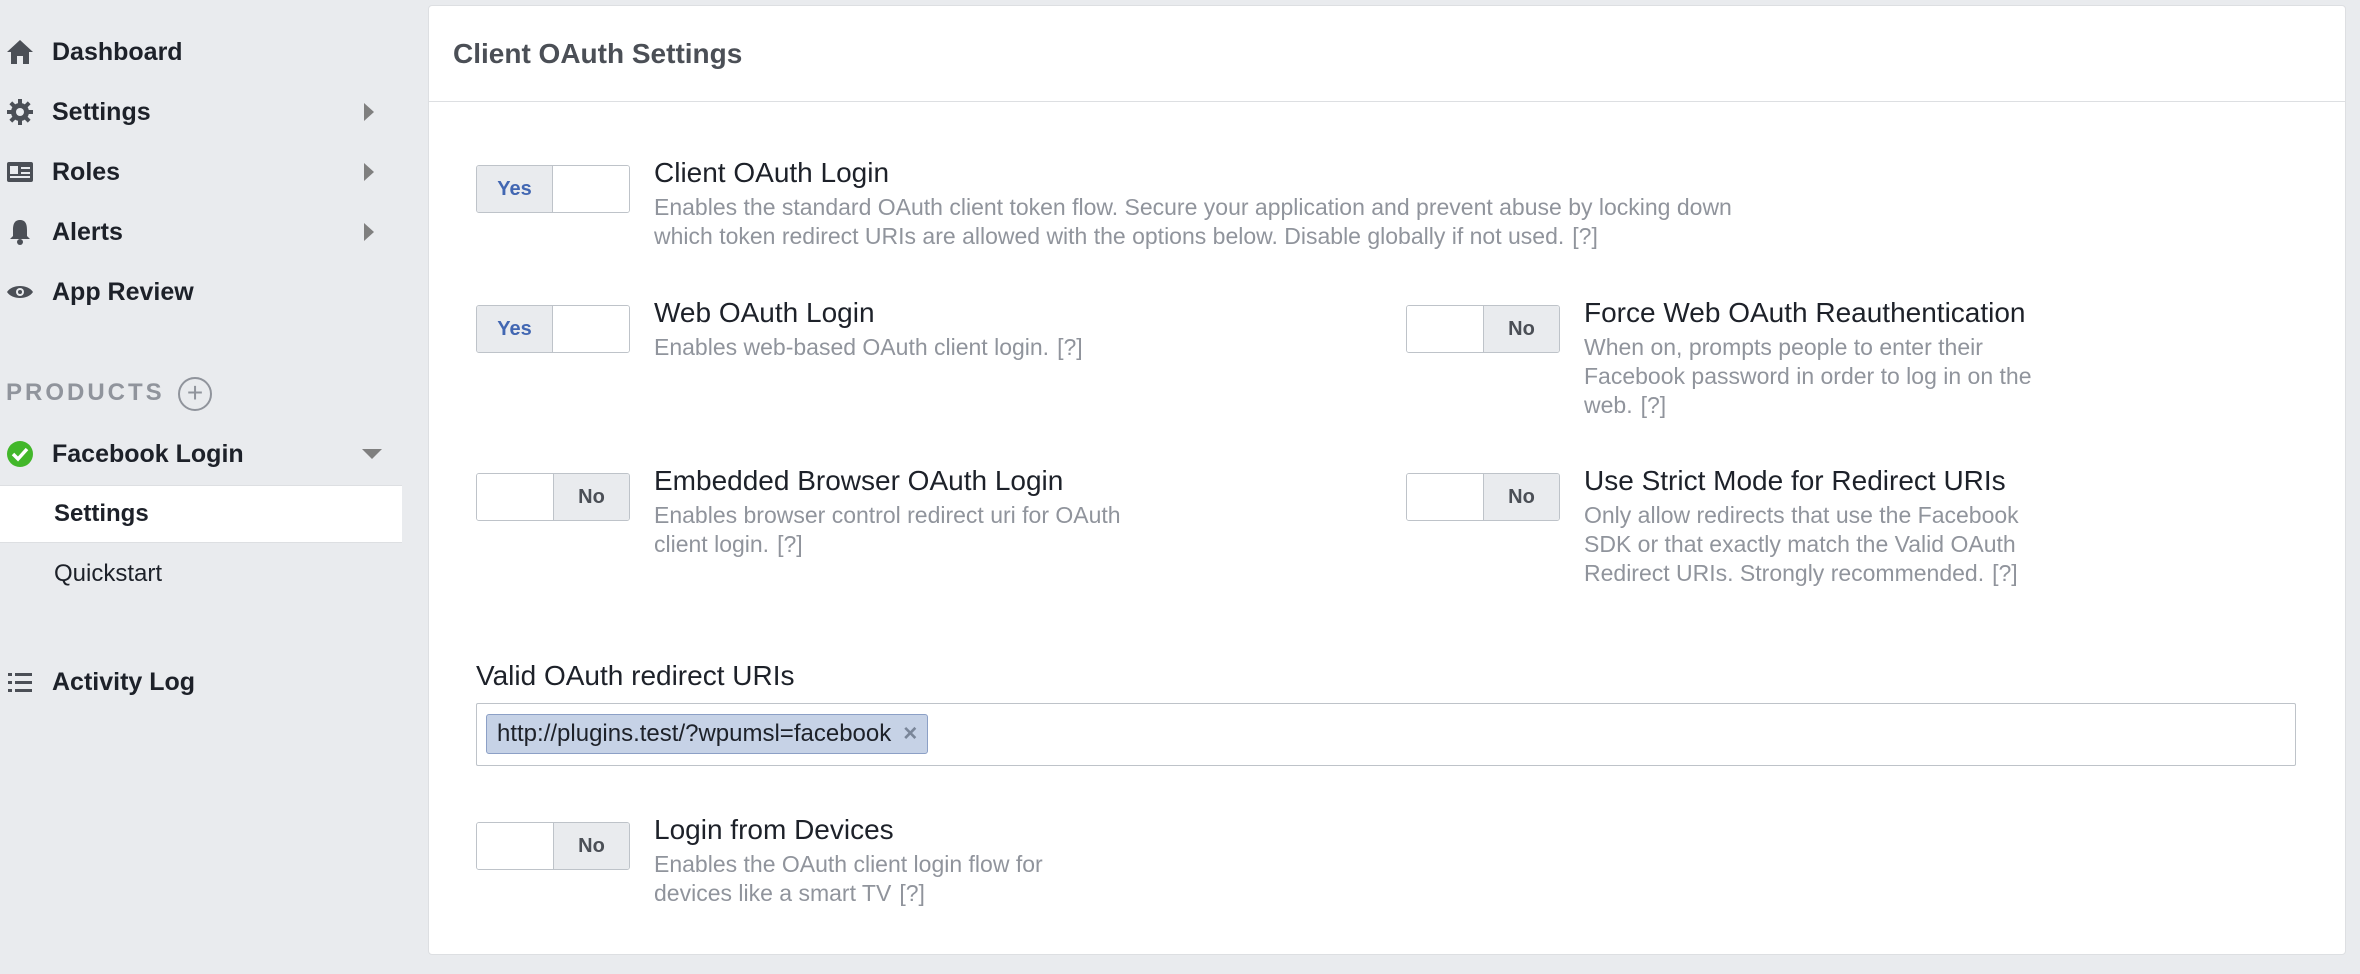 The image size is (2360, 974). Describe the element at coordinates (20, 454) in the screenshot. I see `check-circle-icon` at that location.